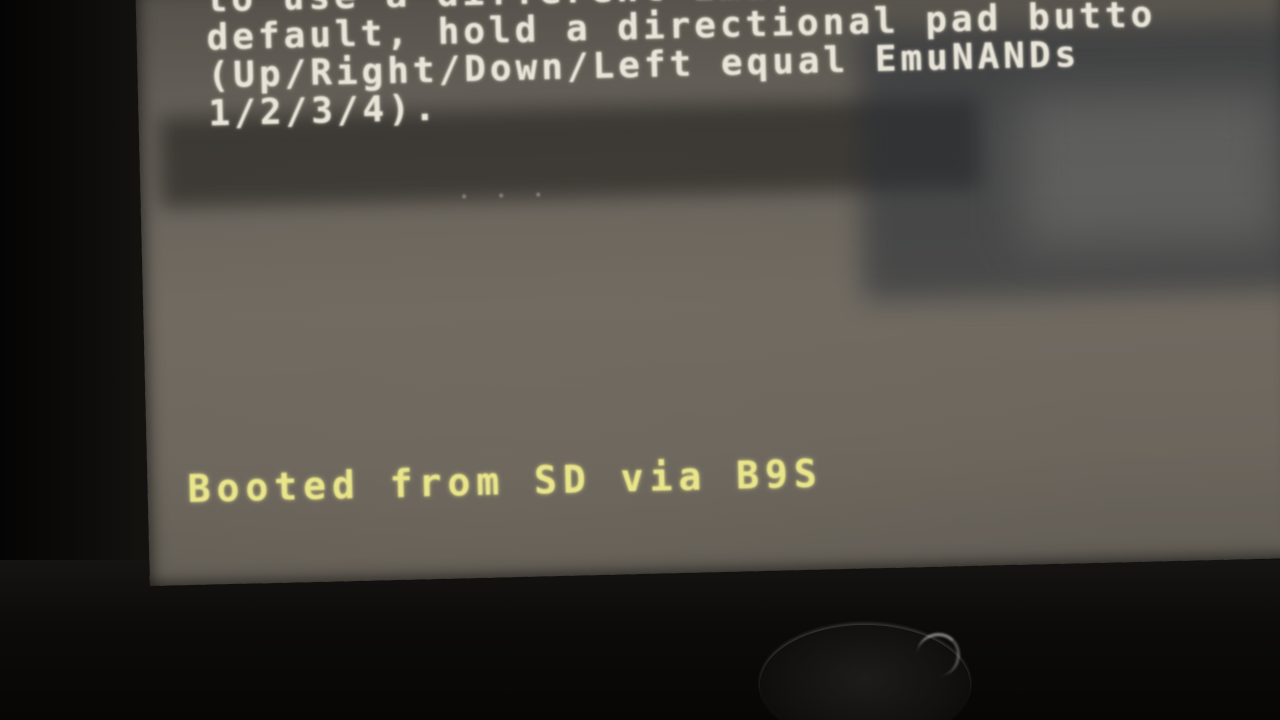  I want to click on reflection-dots: •••, so click(516, 196).